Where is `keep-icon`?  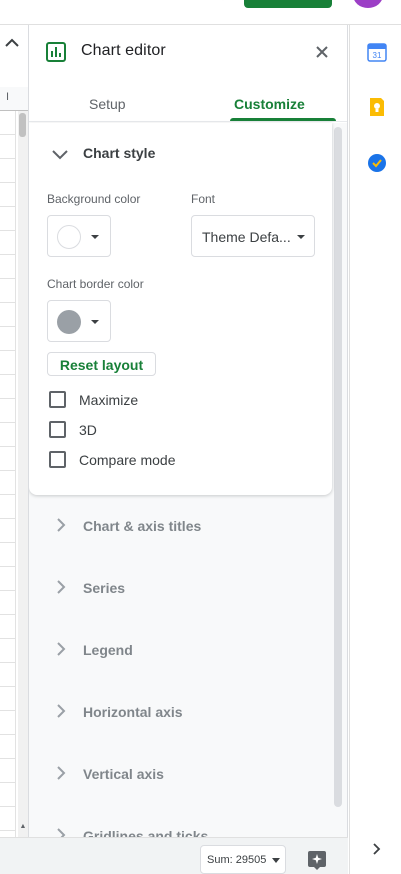
keep-icon is located at coordinates (377, 107).